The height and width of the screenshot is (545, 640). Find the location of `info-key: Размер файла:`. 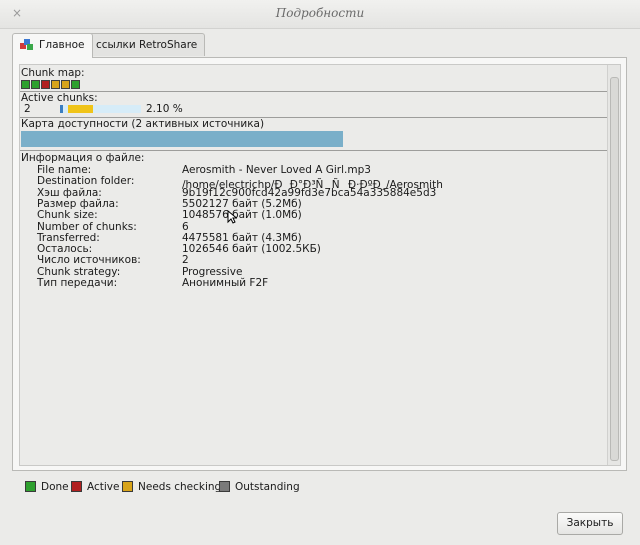

info-key: Размер файла: is located at coordinates (78, 203).